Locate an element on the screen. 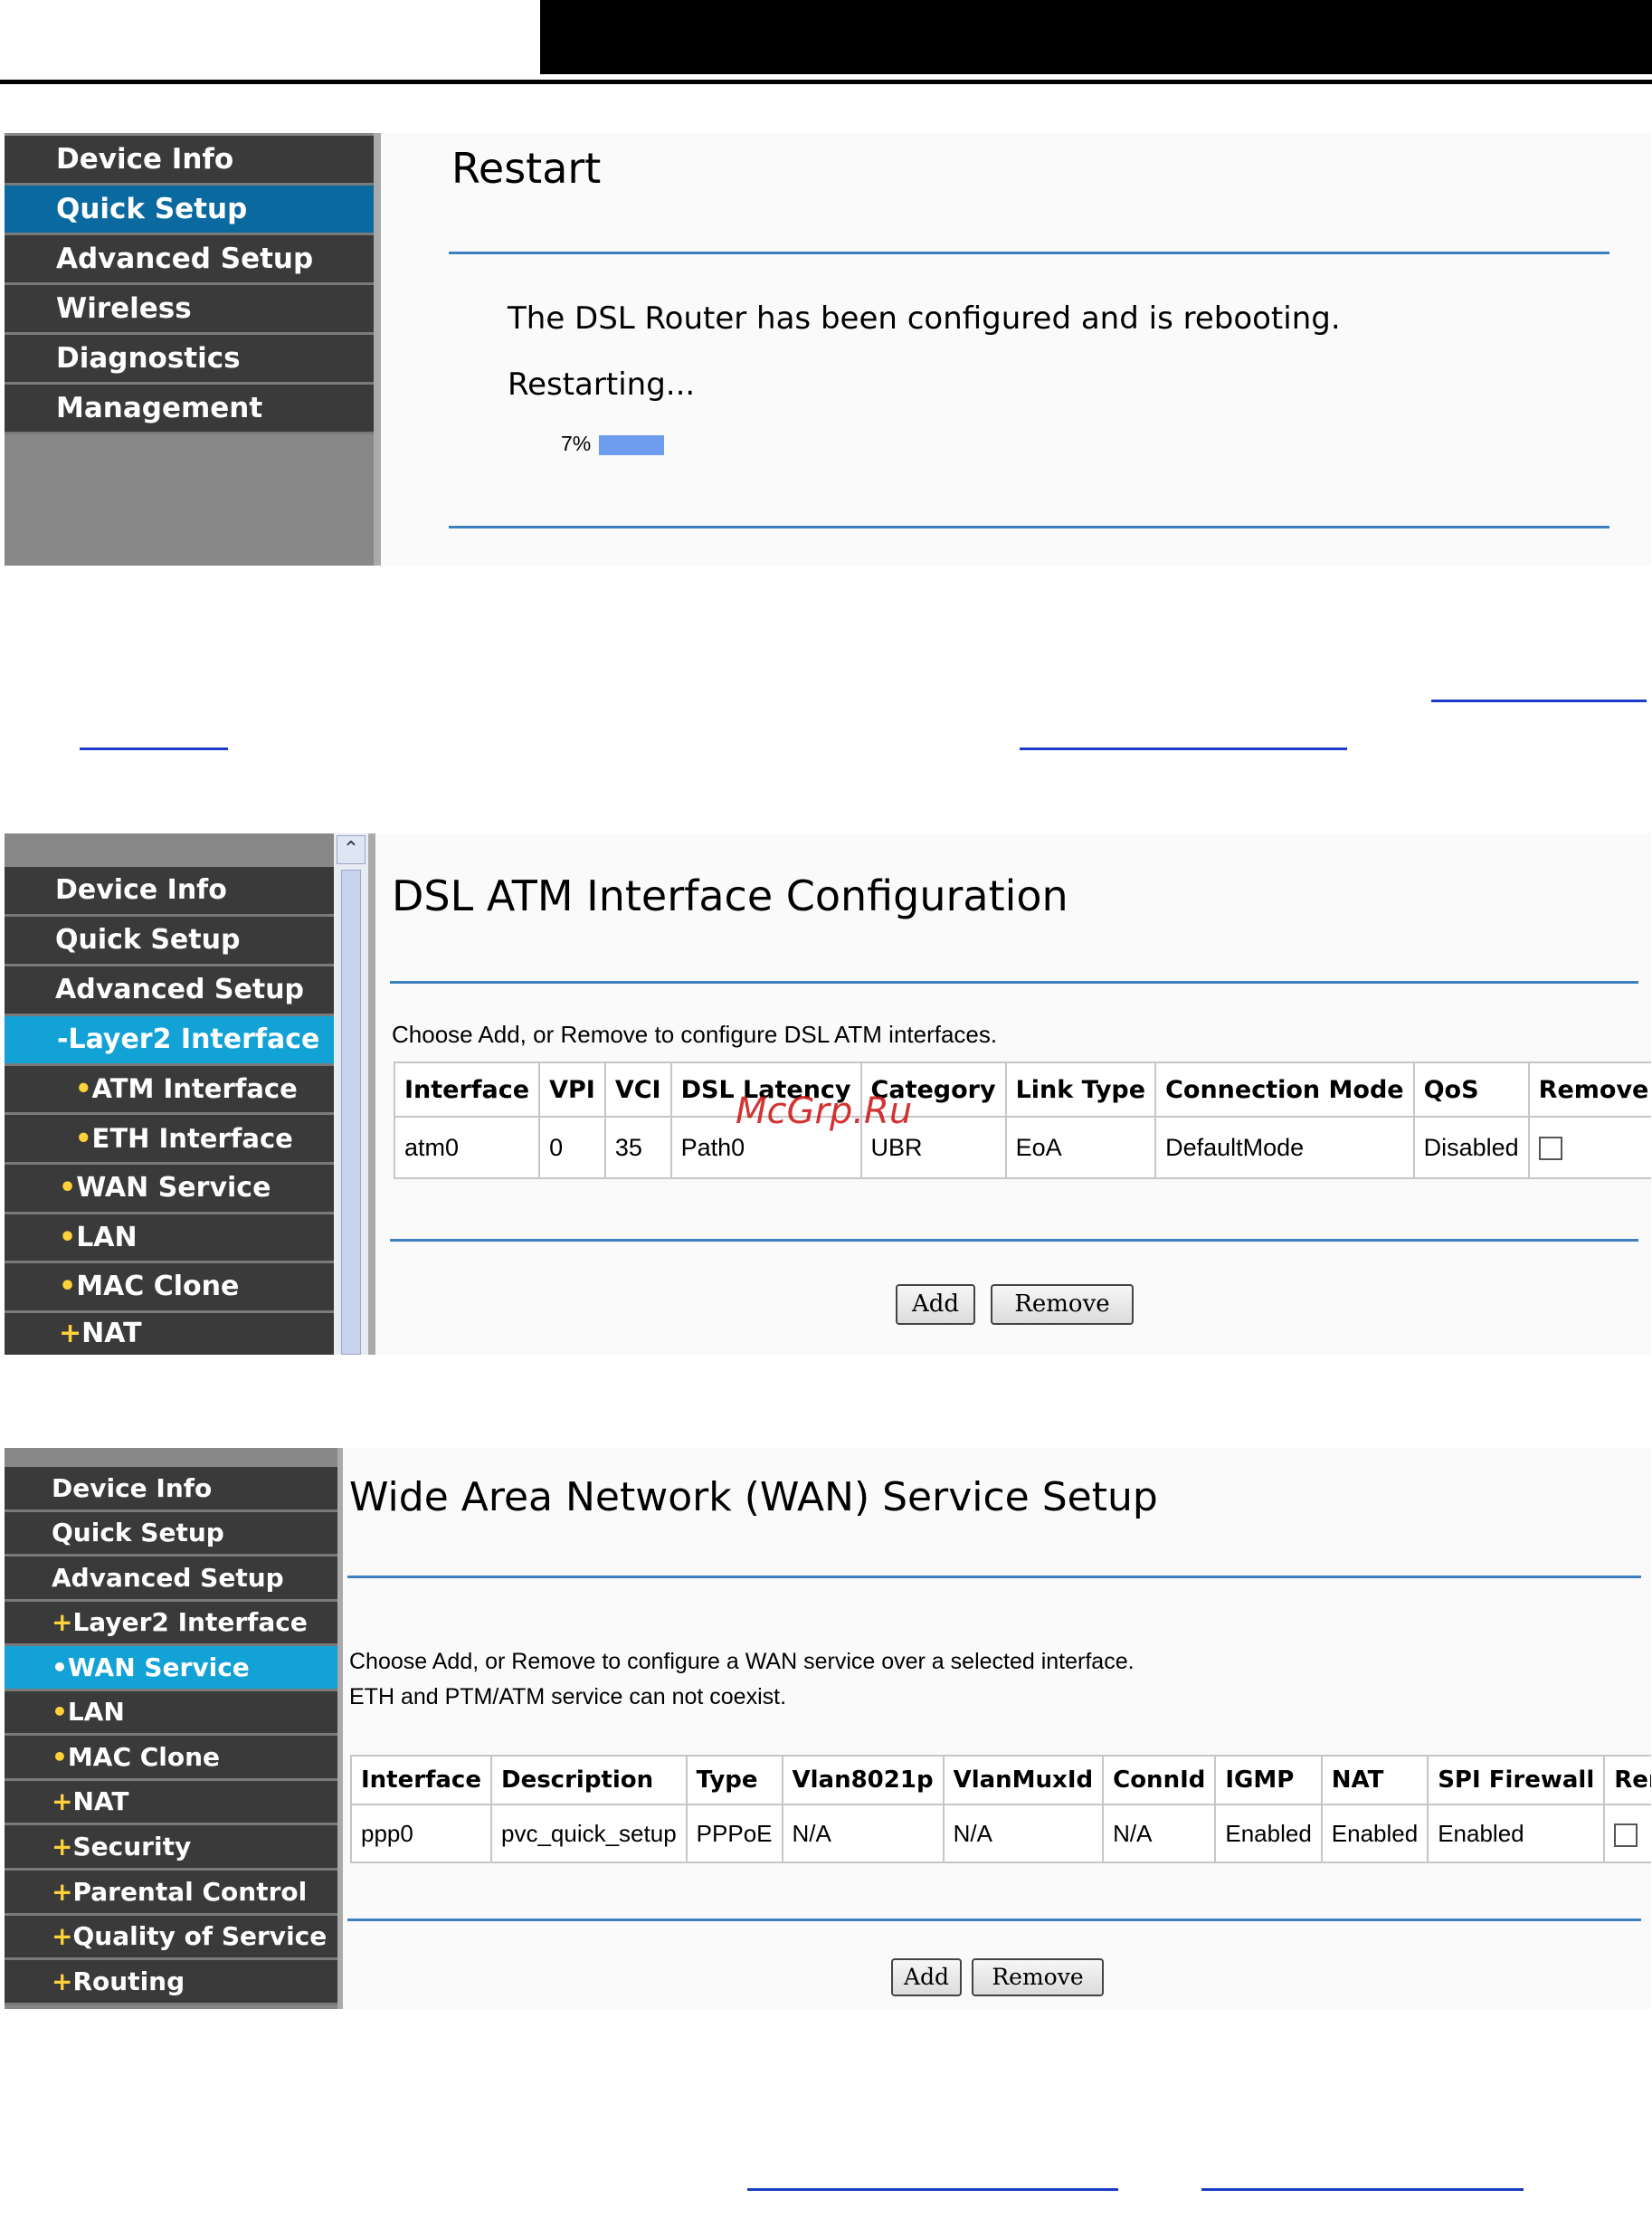  column-header: Vlan8021p is located at coordinates (863, 1780).